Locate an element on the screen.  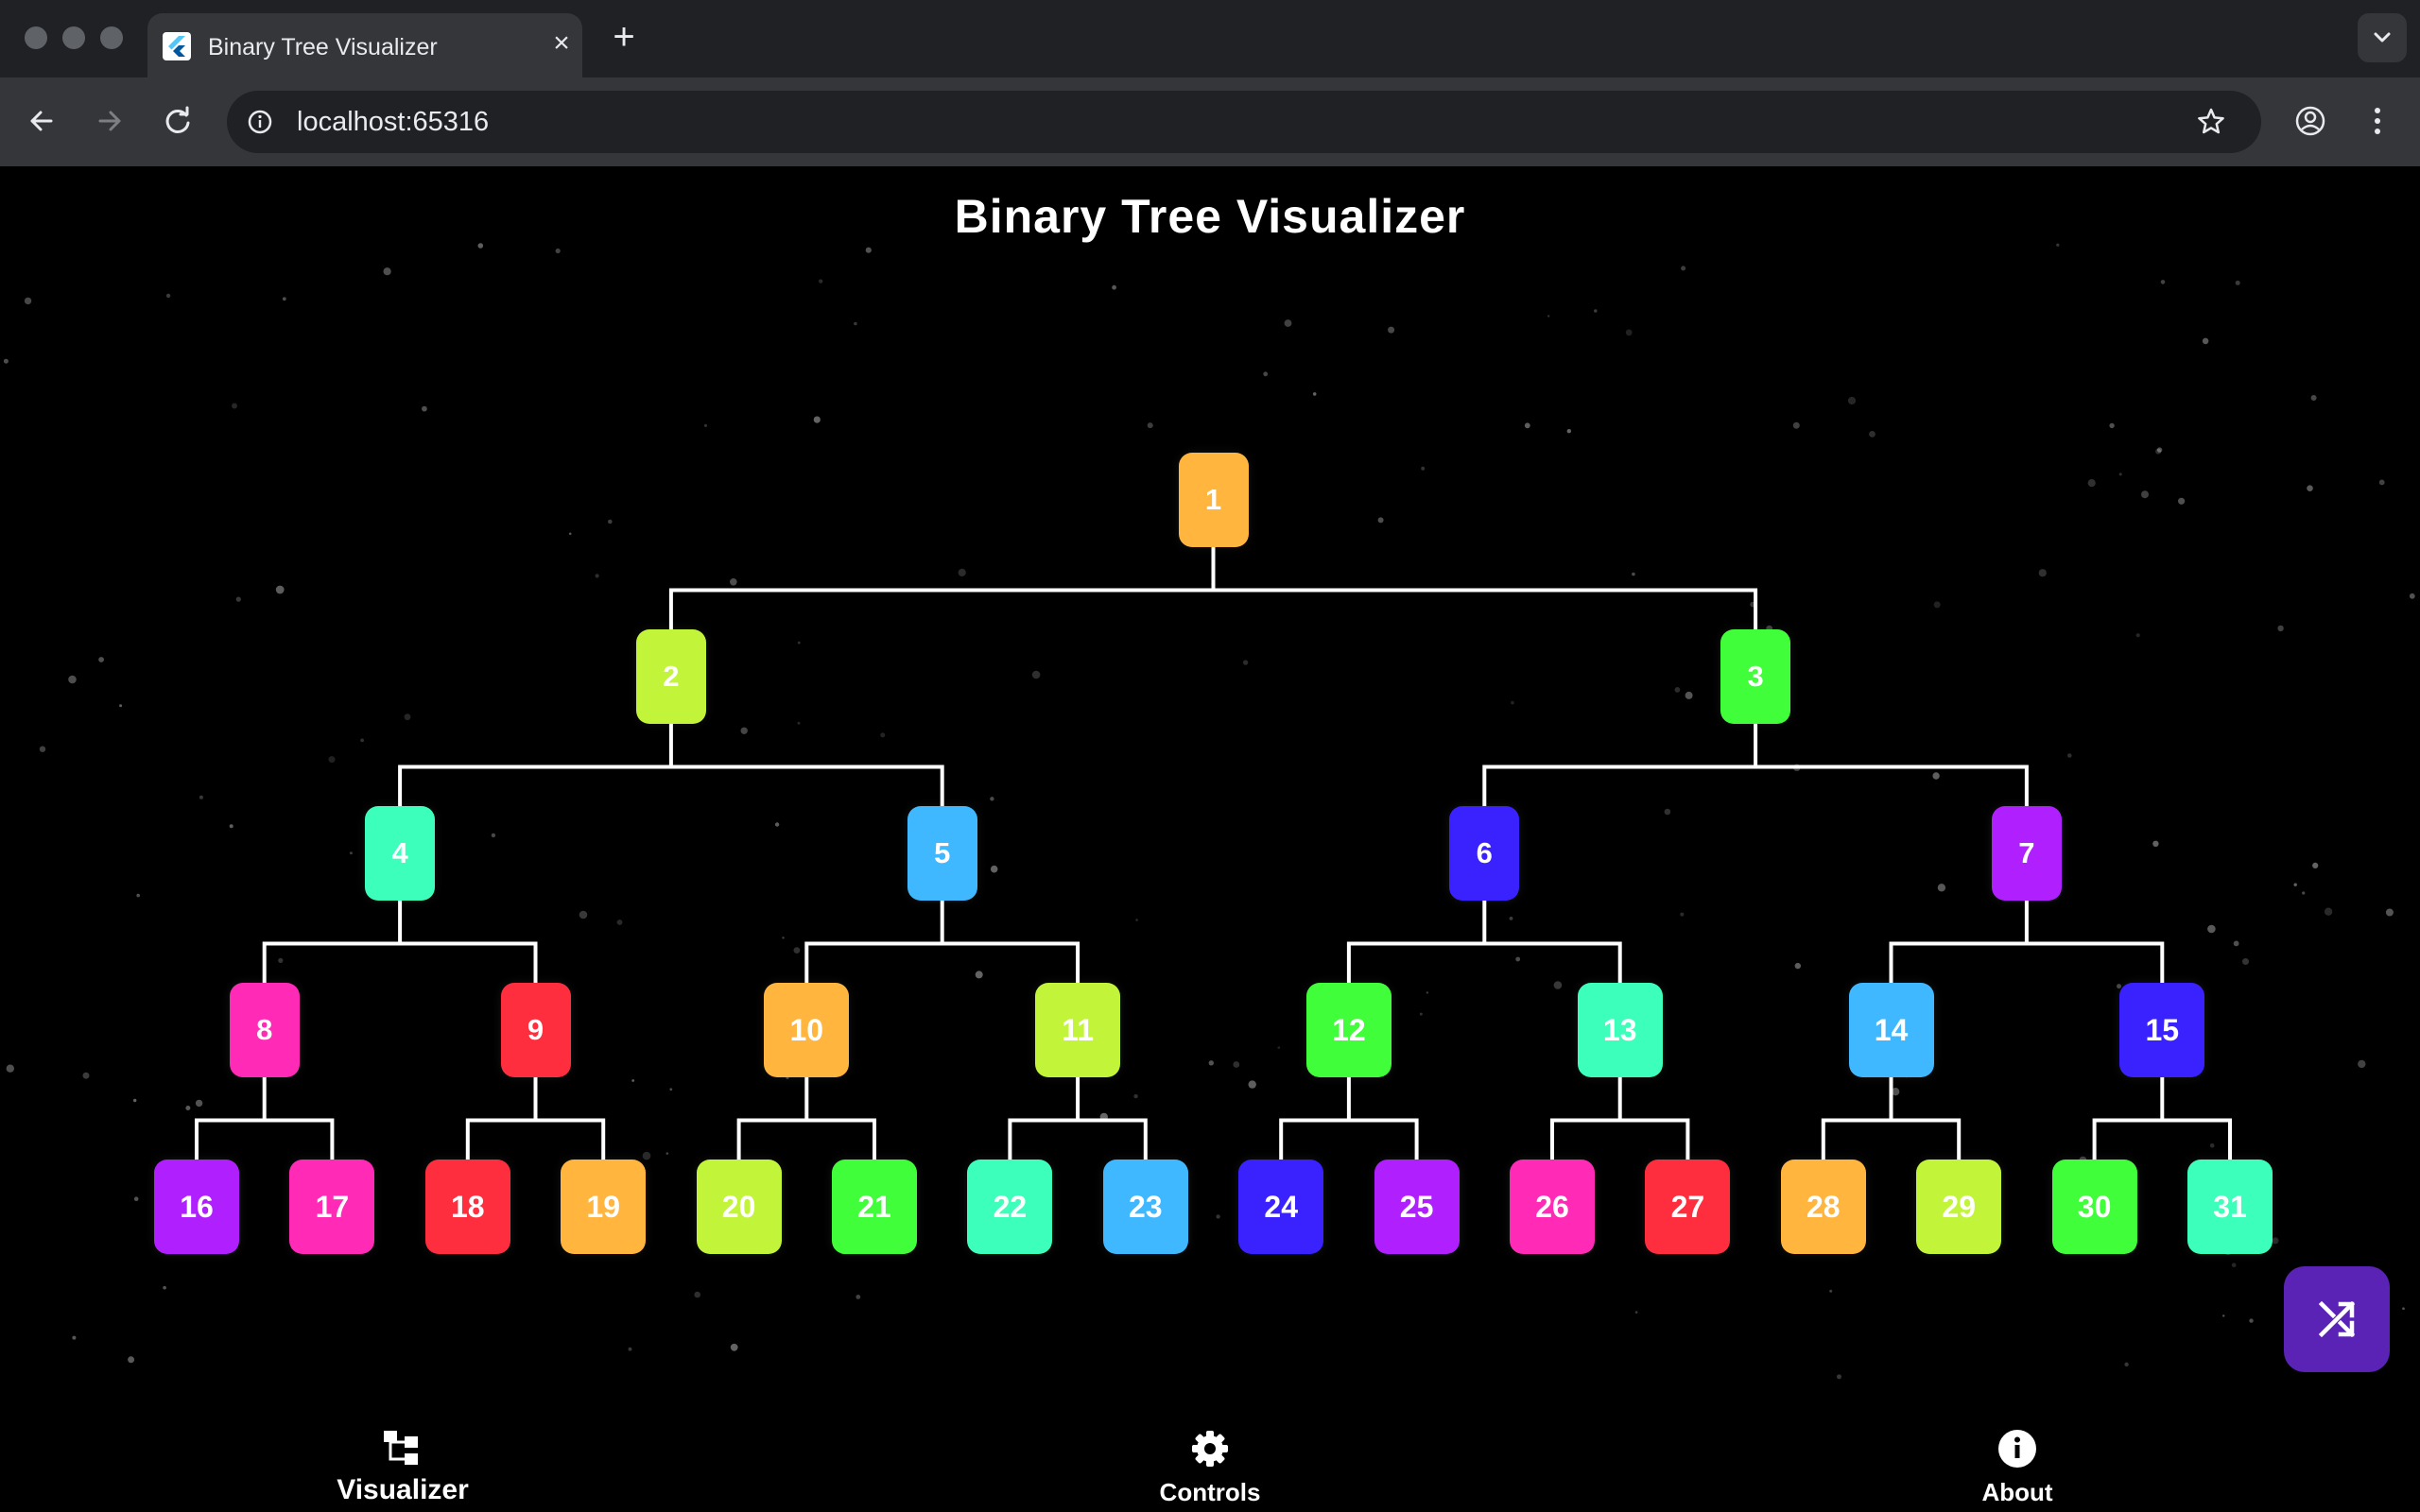
nav-item-controls: Controls is located at coordinates (1210, 1461).